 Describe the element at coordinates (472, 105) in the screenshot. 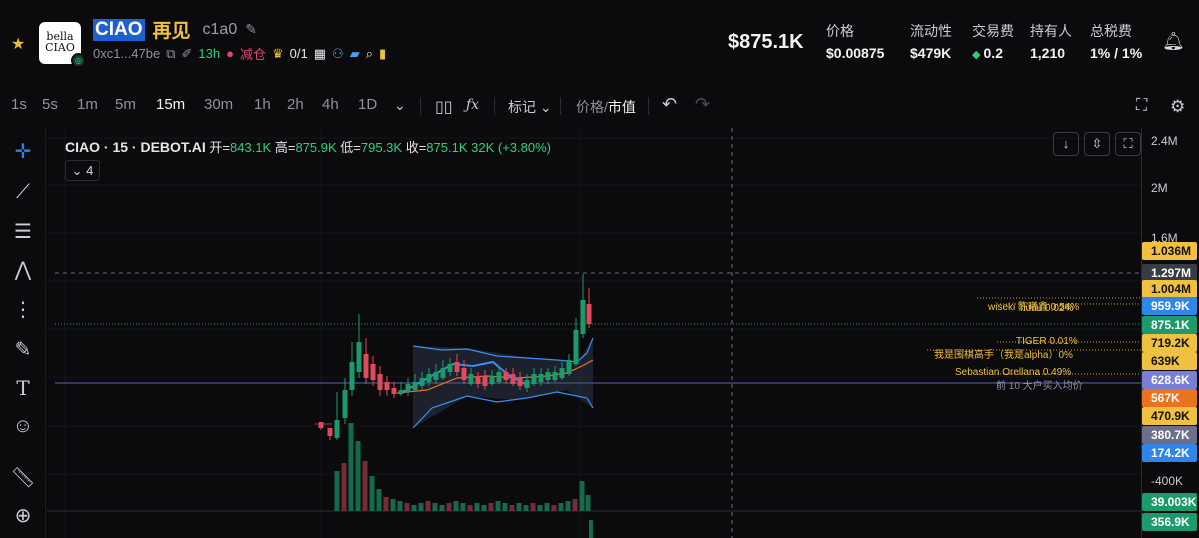

I see `indicators-icon: ƒx` at that location.